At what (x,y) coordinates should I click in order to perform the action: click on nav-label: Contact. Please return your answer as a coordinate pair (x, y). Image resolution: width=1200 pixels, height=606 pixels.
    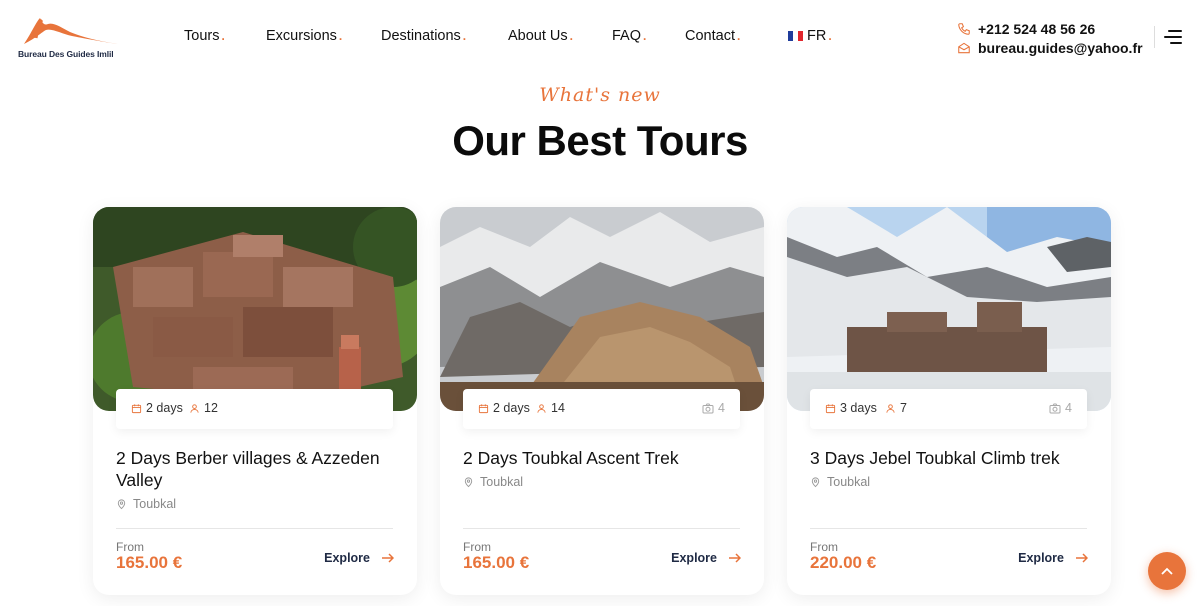
    Looking at the image, I should click on (710, 36).